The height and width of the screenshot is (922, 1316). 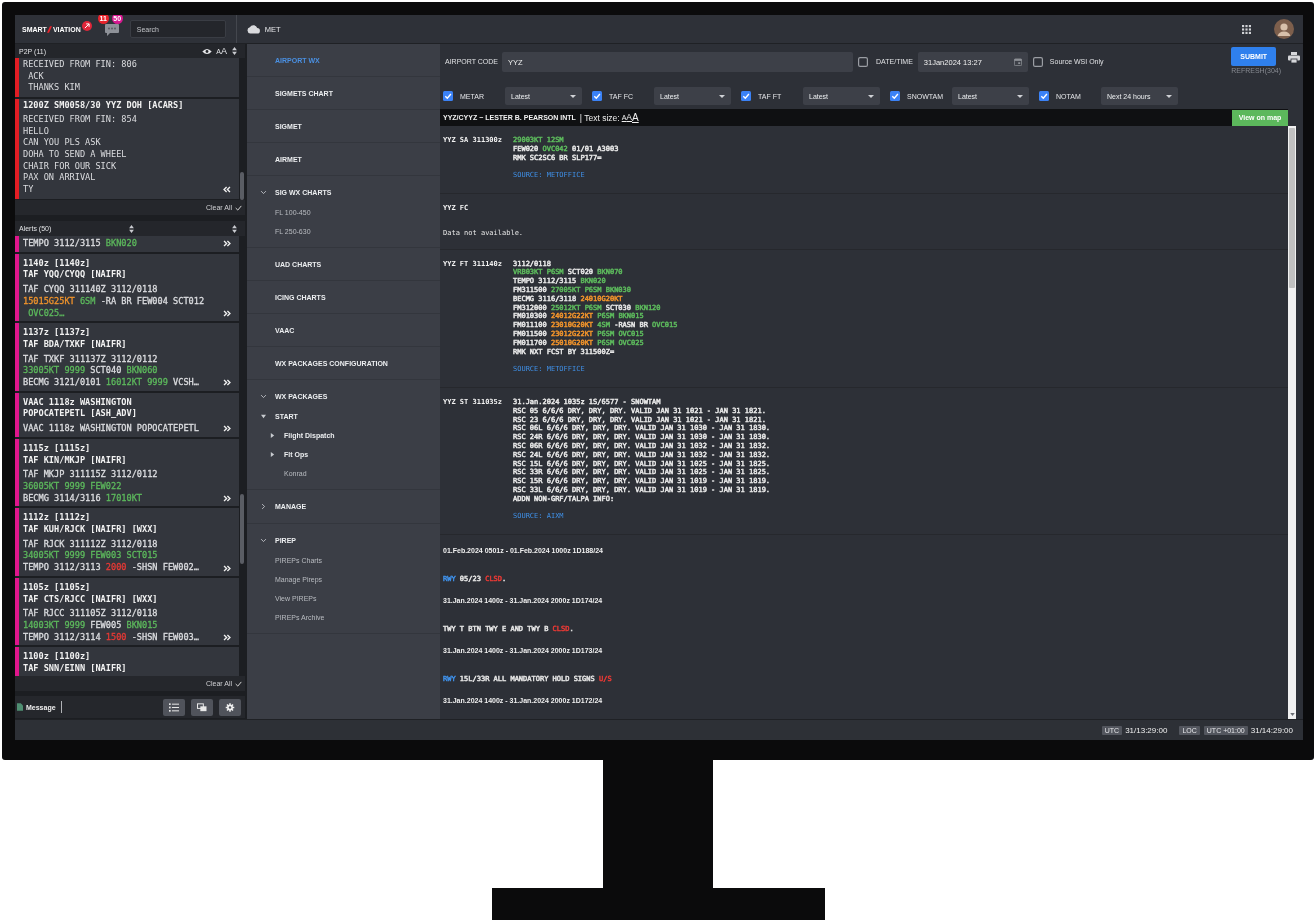 What do you see at coordinates (75, 669) in the screenshot?
I see `alert-heading: TAF SNN/EINN [NAIFR]` at bounding box center [75, 669].